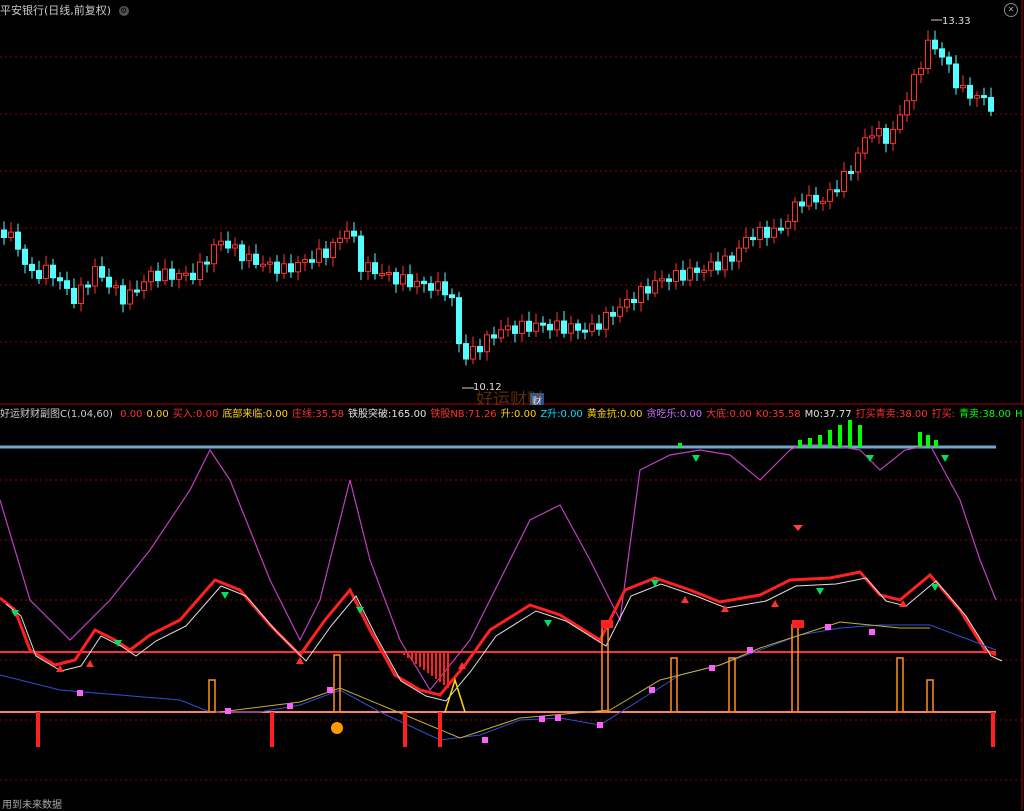 The image size is (1024, 811). What do you see at coordinates (498, 682) in the screenshot?
I see `low-blue-line` at bounding box center [498, 682].